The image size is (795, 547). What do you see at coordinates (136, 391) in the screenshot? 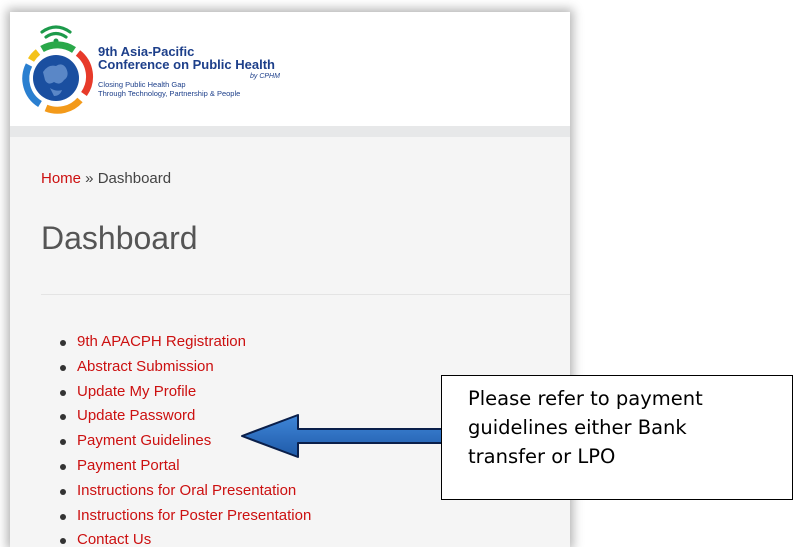
I see `menu-link-update-profile: Update My Profile` at bounding box center [136, 391].